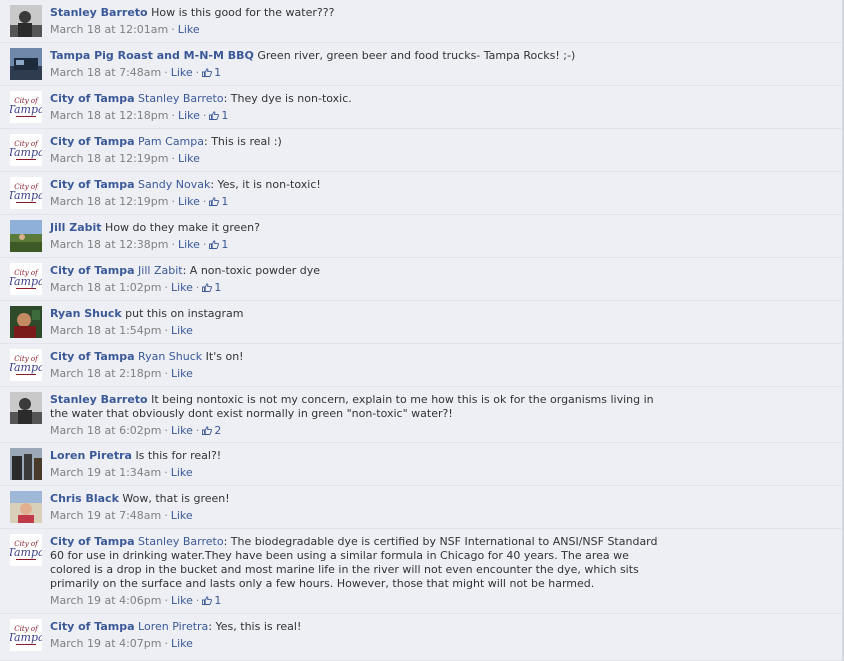  I want to click on comment-meta: March 19 at 4:06pm · Like · 1, so click(355, 601).